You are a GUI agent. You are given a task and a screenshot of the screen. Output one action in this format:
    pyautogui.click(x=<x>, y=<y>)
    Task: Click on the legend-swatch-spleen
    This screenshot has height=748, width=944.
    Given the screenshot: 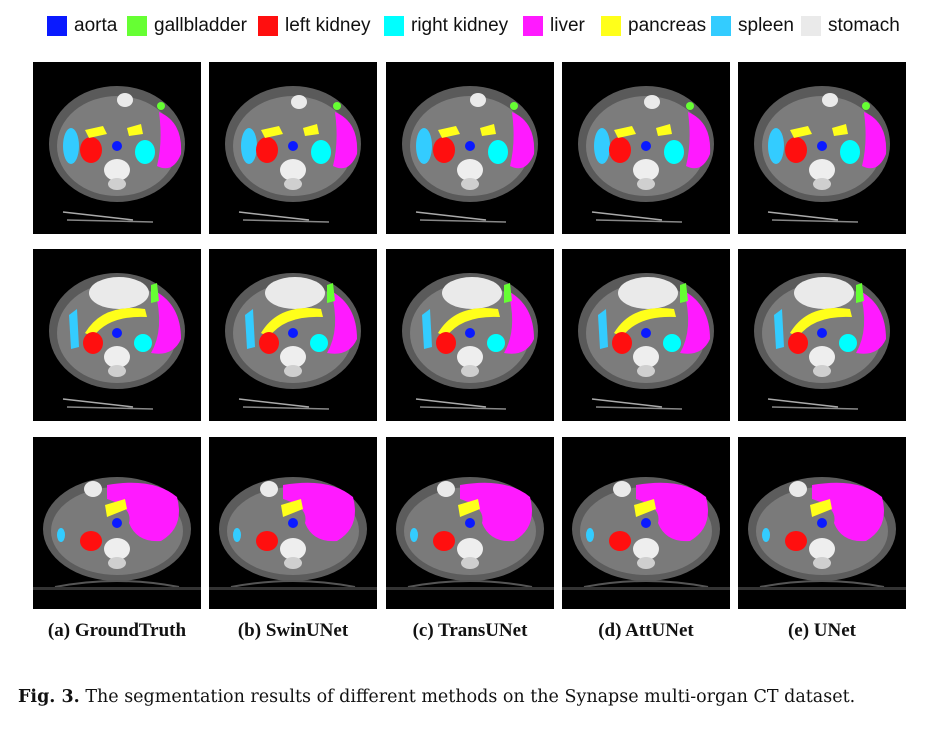 What is the action you would take?
    pyautogui.click(x=721, y=26)
    